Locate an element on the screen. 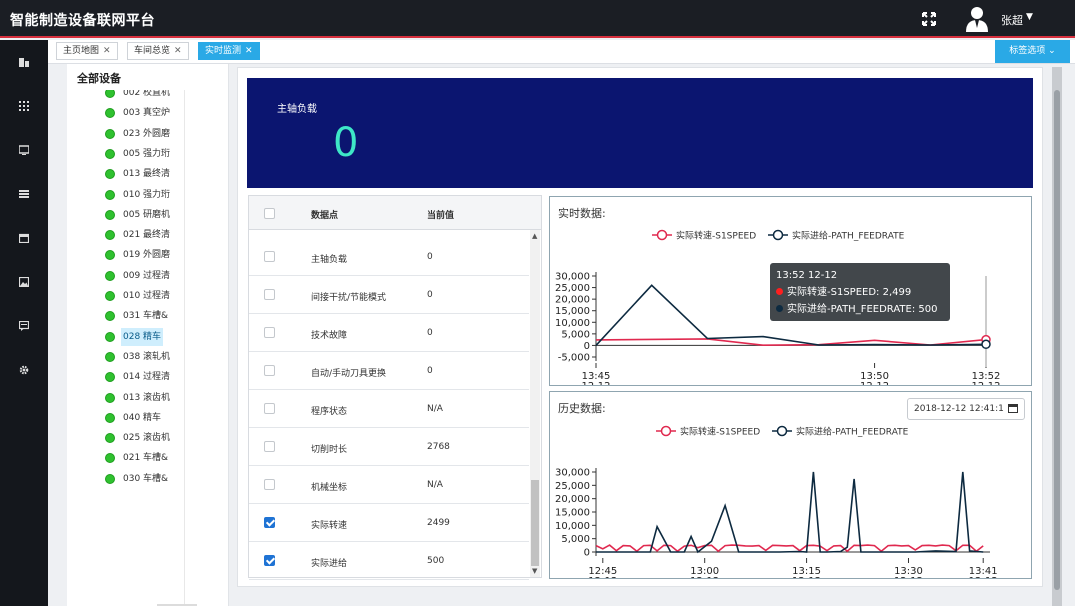 Image resolution: width=1075 pixels, height=606 pixels. tab-bar: 主页地图 ✕ 车间总览 ✕ 实时监测 ✕ 标签选项 ⌄ is located at coordinates (561, 52).